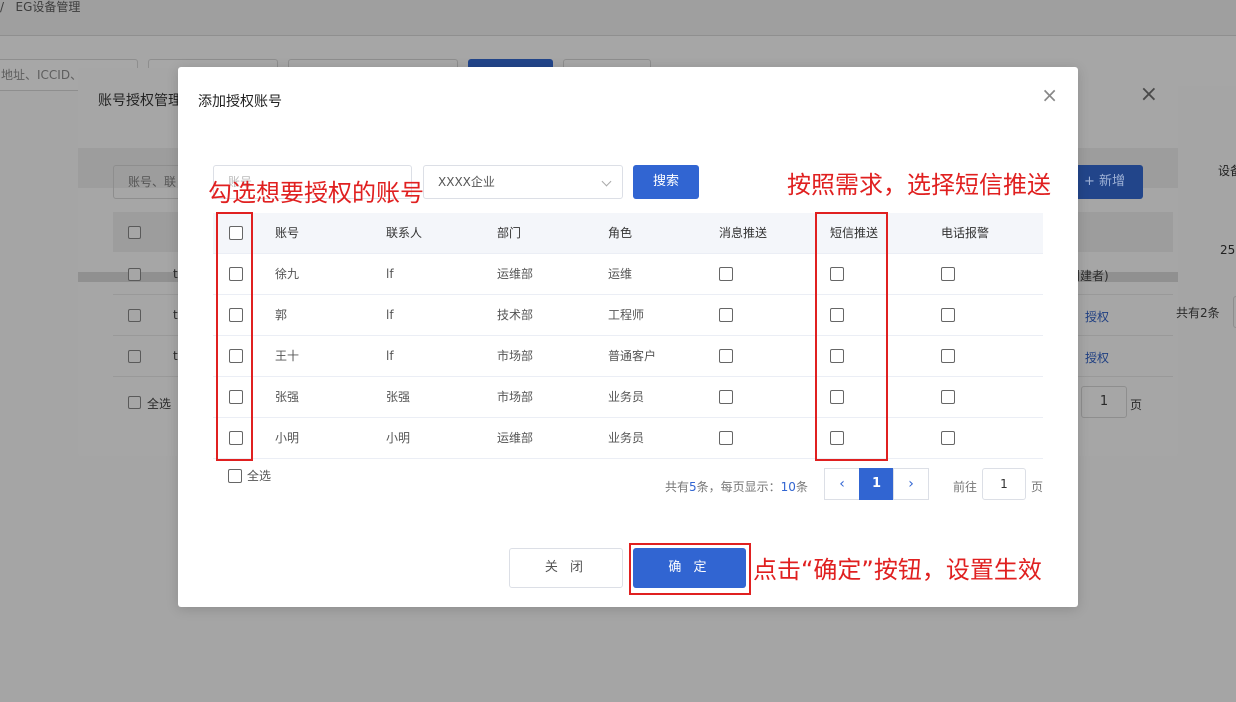 The height and width of the screenshot is (702, 1236). I want to click on column-header-contact: 联系人, so click(404, 233).